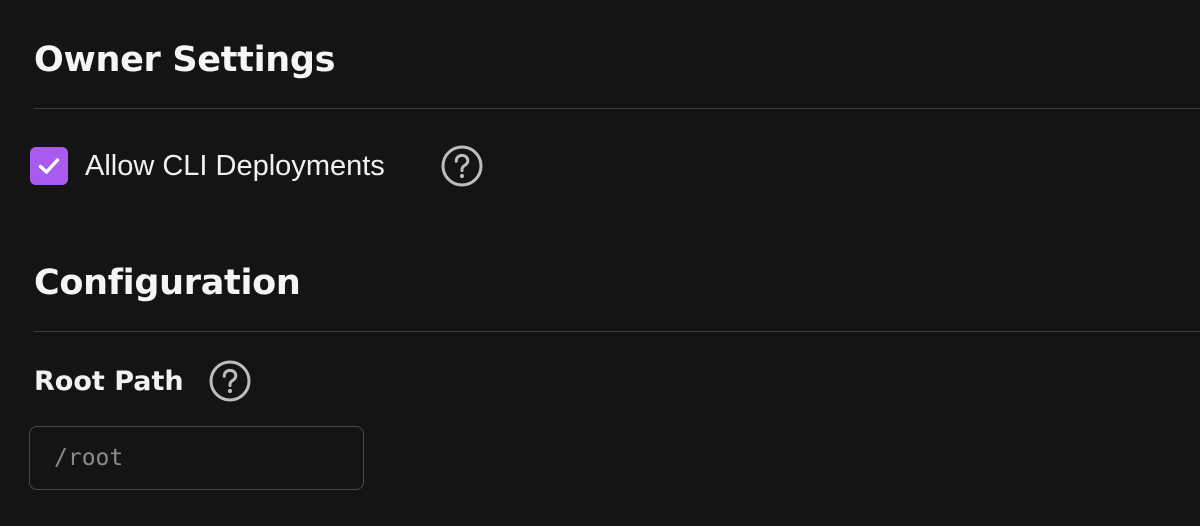 This screenshot has width=1200, height=526. I want to click on root-path-label: Root Path, so click(109, 381).